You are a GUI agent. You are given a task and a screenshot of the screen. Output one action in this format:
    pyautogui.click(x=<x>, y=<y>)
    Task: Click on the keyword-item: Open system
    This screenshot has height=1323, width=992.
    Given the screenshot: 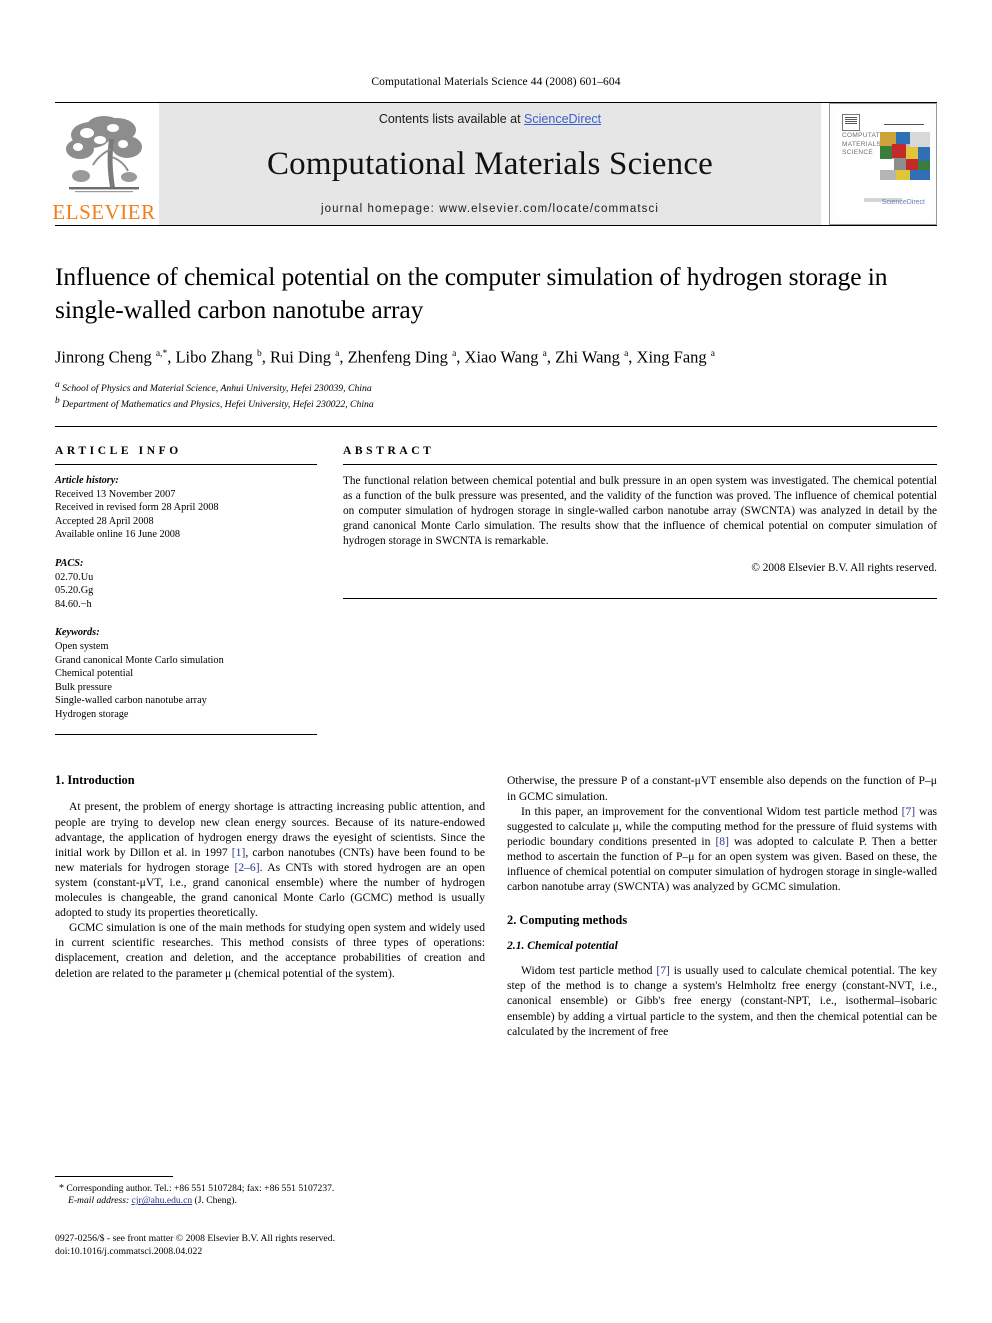 What is the action you would take?
    pyautogui.click(x=82, y=646)
    